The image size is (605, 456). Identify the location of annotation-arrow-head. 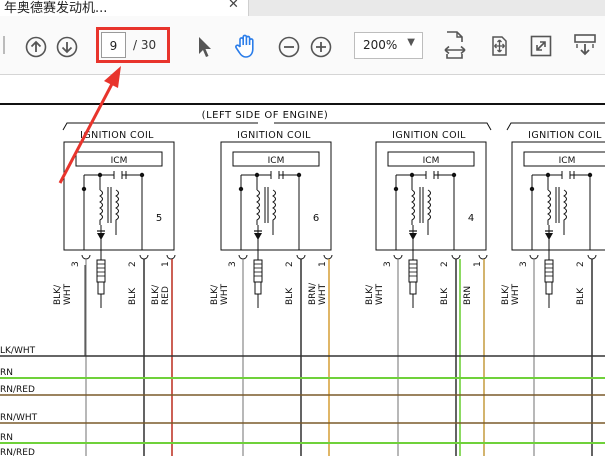
(112, 77).